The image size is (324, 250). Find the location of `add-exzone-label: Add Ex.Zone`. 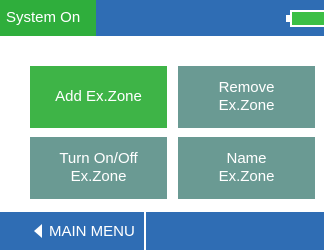

add-exzone-label: Add Ex.Zone is located at coordinates (98, 96).